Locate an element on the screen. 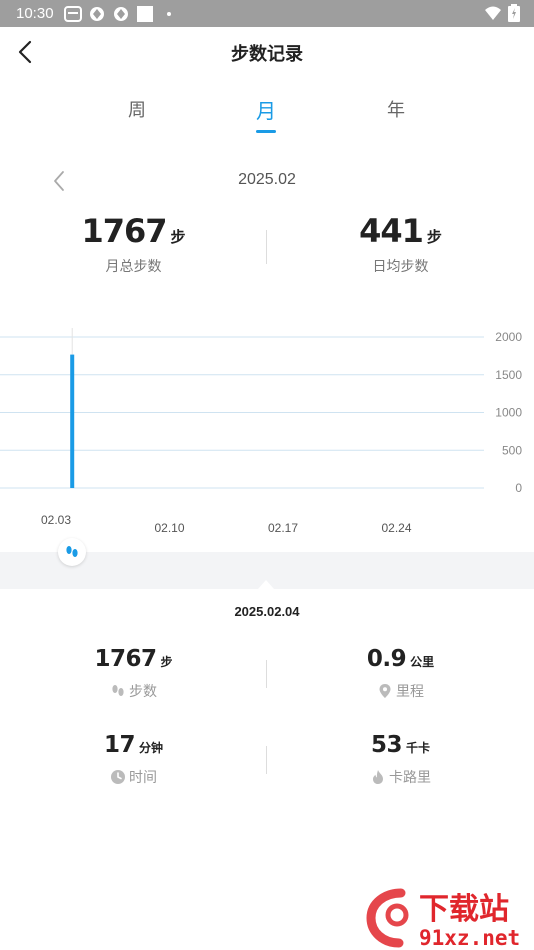  daily-average-value: 441 is located at coordinates (391, 231).